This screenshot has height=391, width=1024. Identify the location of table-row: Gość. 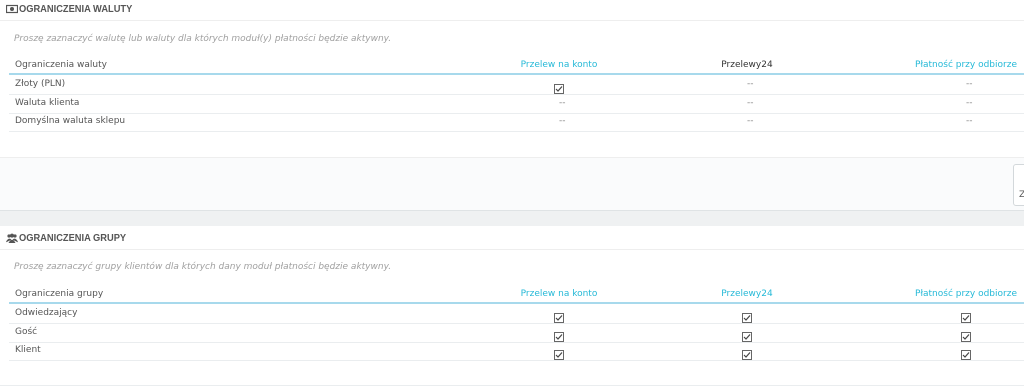
(516, 333).